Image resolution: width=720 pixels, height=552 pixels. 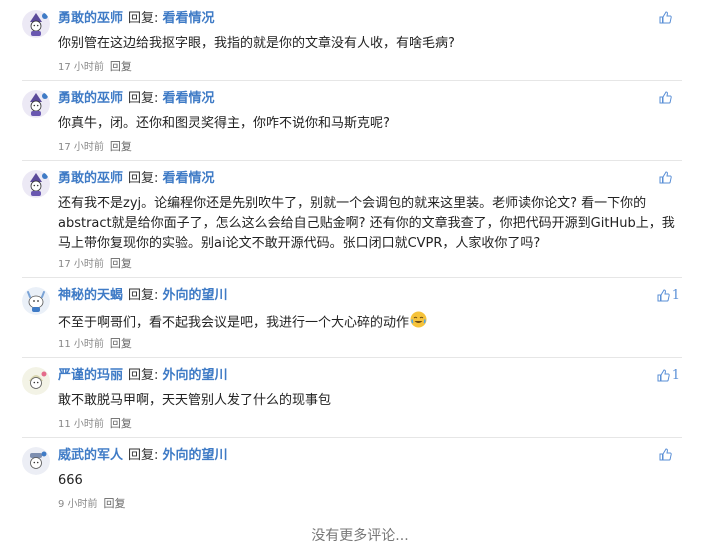 I want to click on author-name: 严谨的玛丽, so click(x=90, y=375).